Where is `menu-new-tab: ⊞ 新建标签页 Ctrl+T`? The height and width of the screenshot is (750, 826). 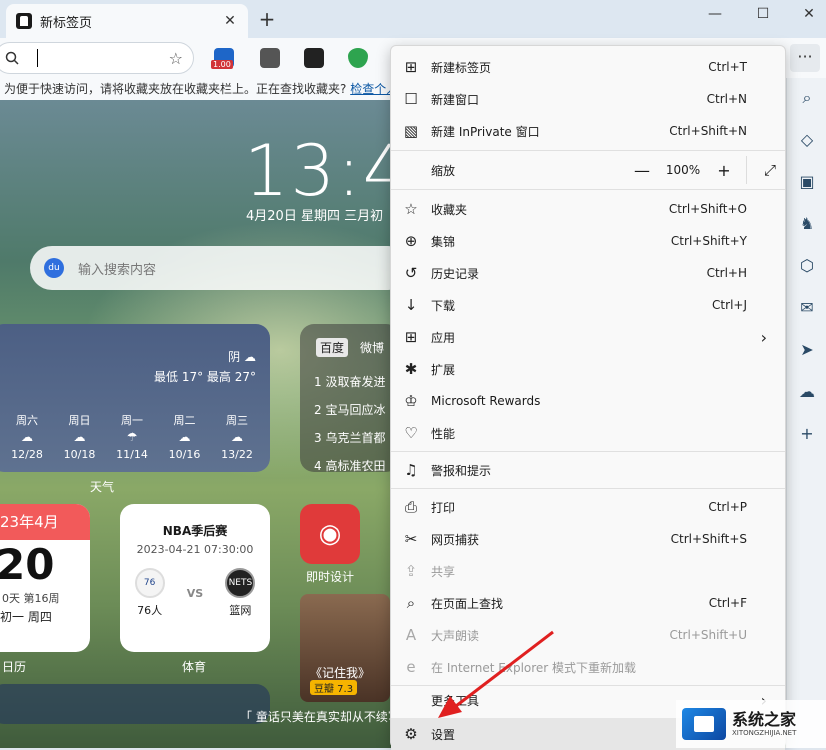 menu-new-tab: ⊞ 新建标签页 Ctrl+T is located at coordinates (588, 67).